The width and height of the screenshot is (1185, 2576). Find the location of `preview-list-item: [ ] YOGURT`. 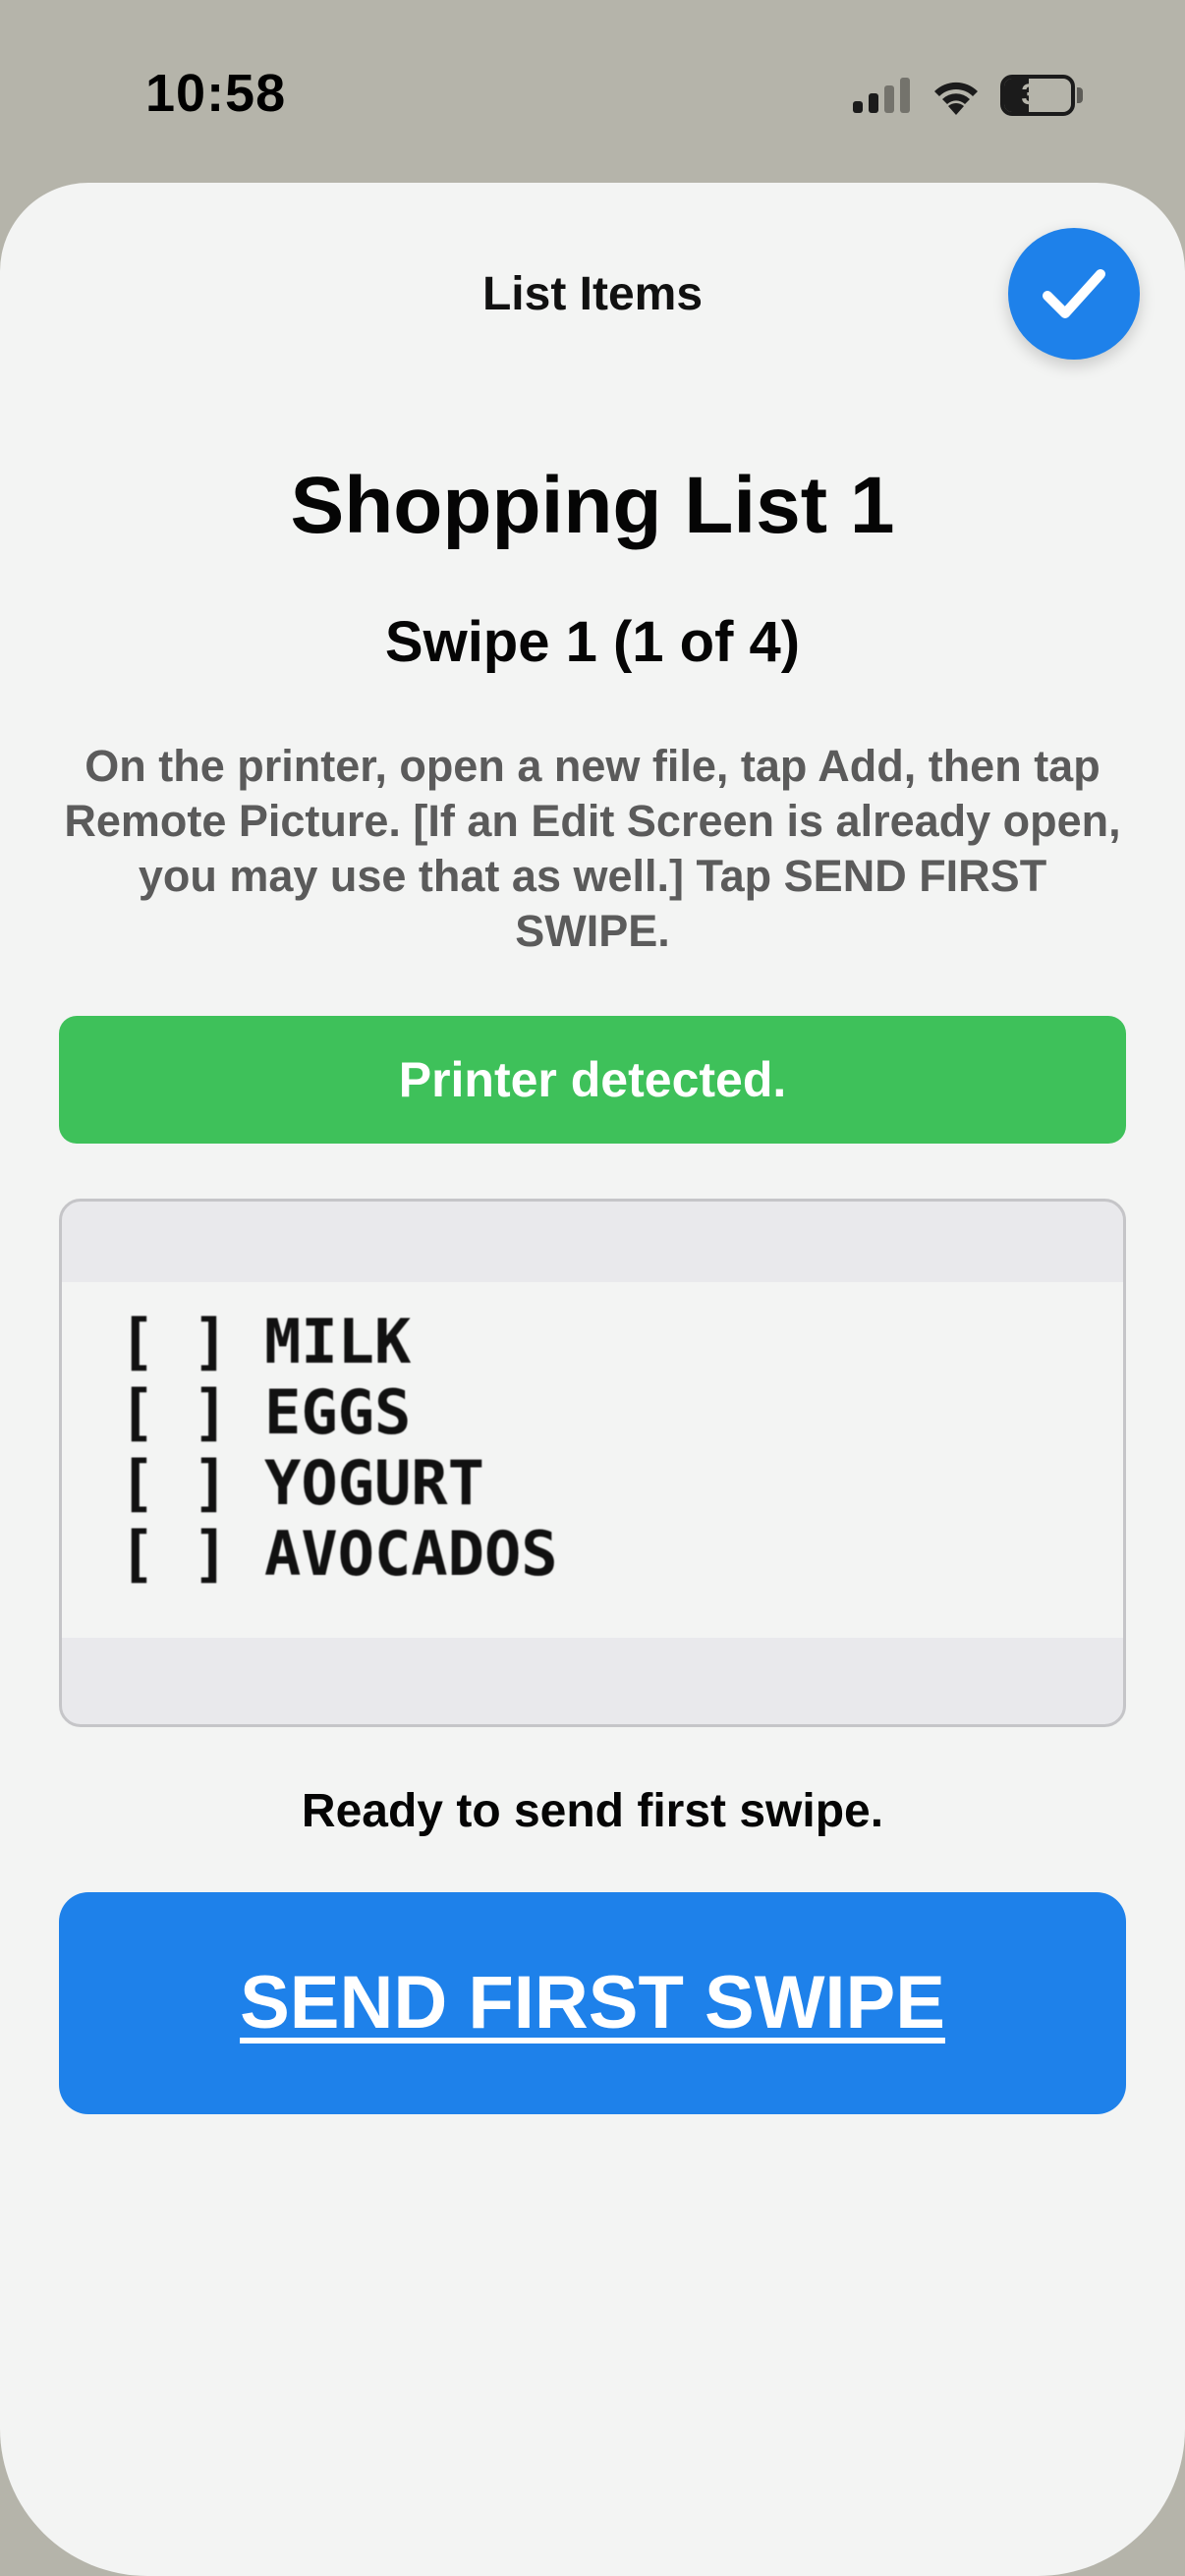

preview-list-item: [ ] YOGURT is located at coordinates (339, 1483).